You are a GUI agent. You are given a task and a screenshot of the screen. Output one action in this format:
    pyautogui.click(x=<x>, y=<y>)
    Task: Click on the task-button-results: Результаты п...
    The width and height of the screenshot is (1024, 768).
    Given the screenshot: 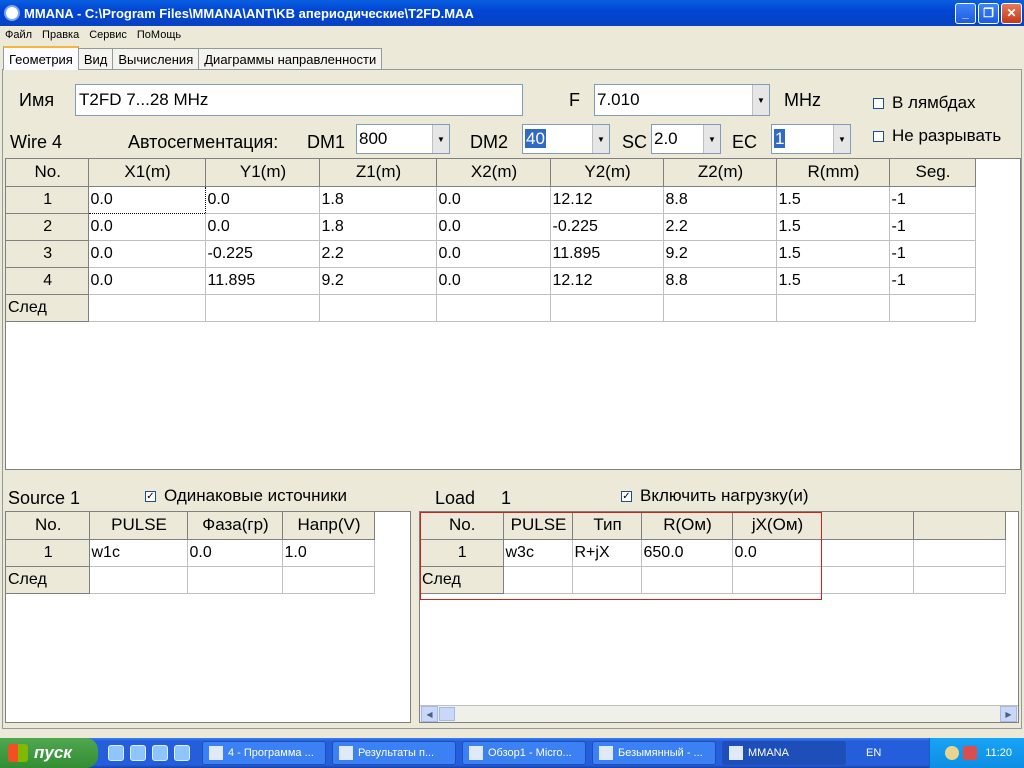 What is the action you would take?
    pyautogui.click(x=394, y=753)
    